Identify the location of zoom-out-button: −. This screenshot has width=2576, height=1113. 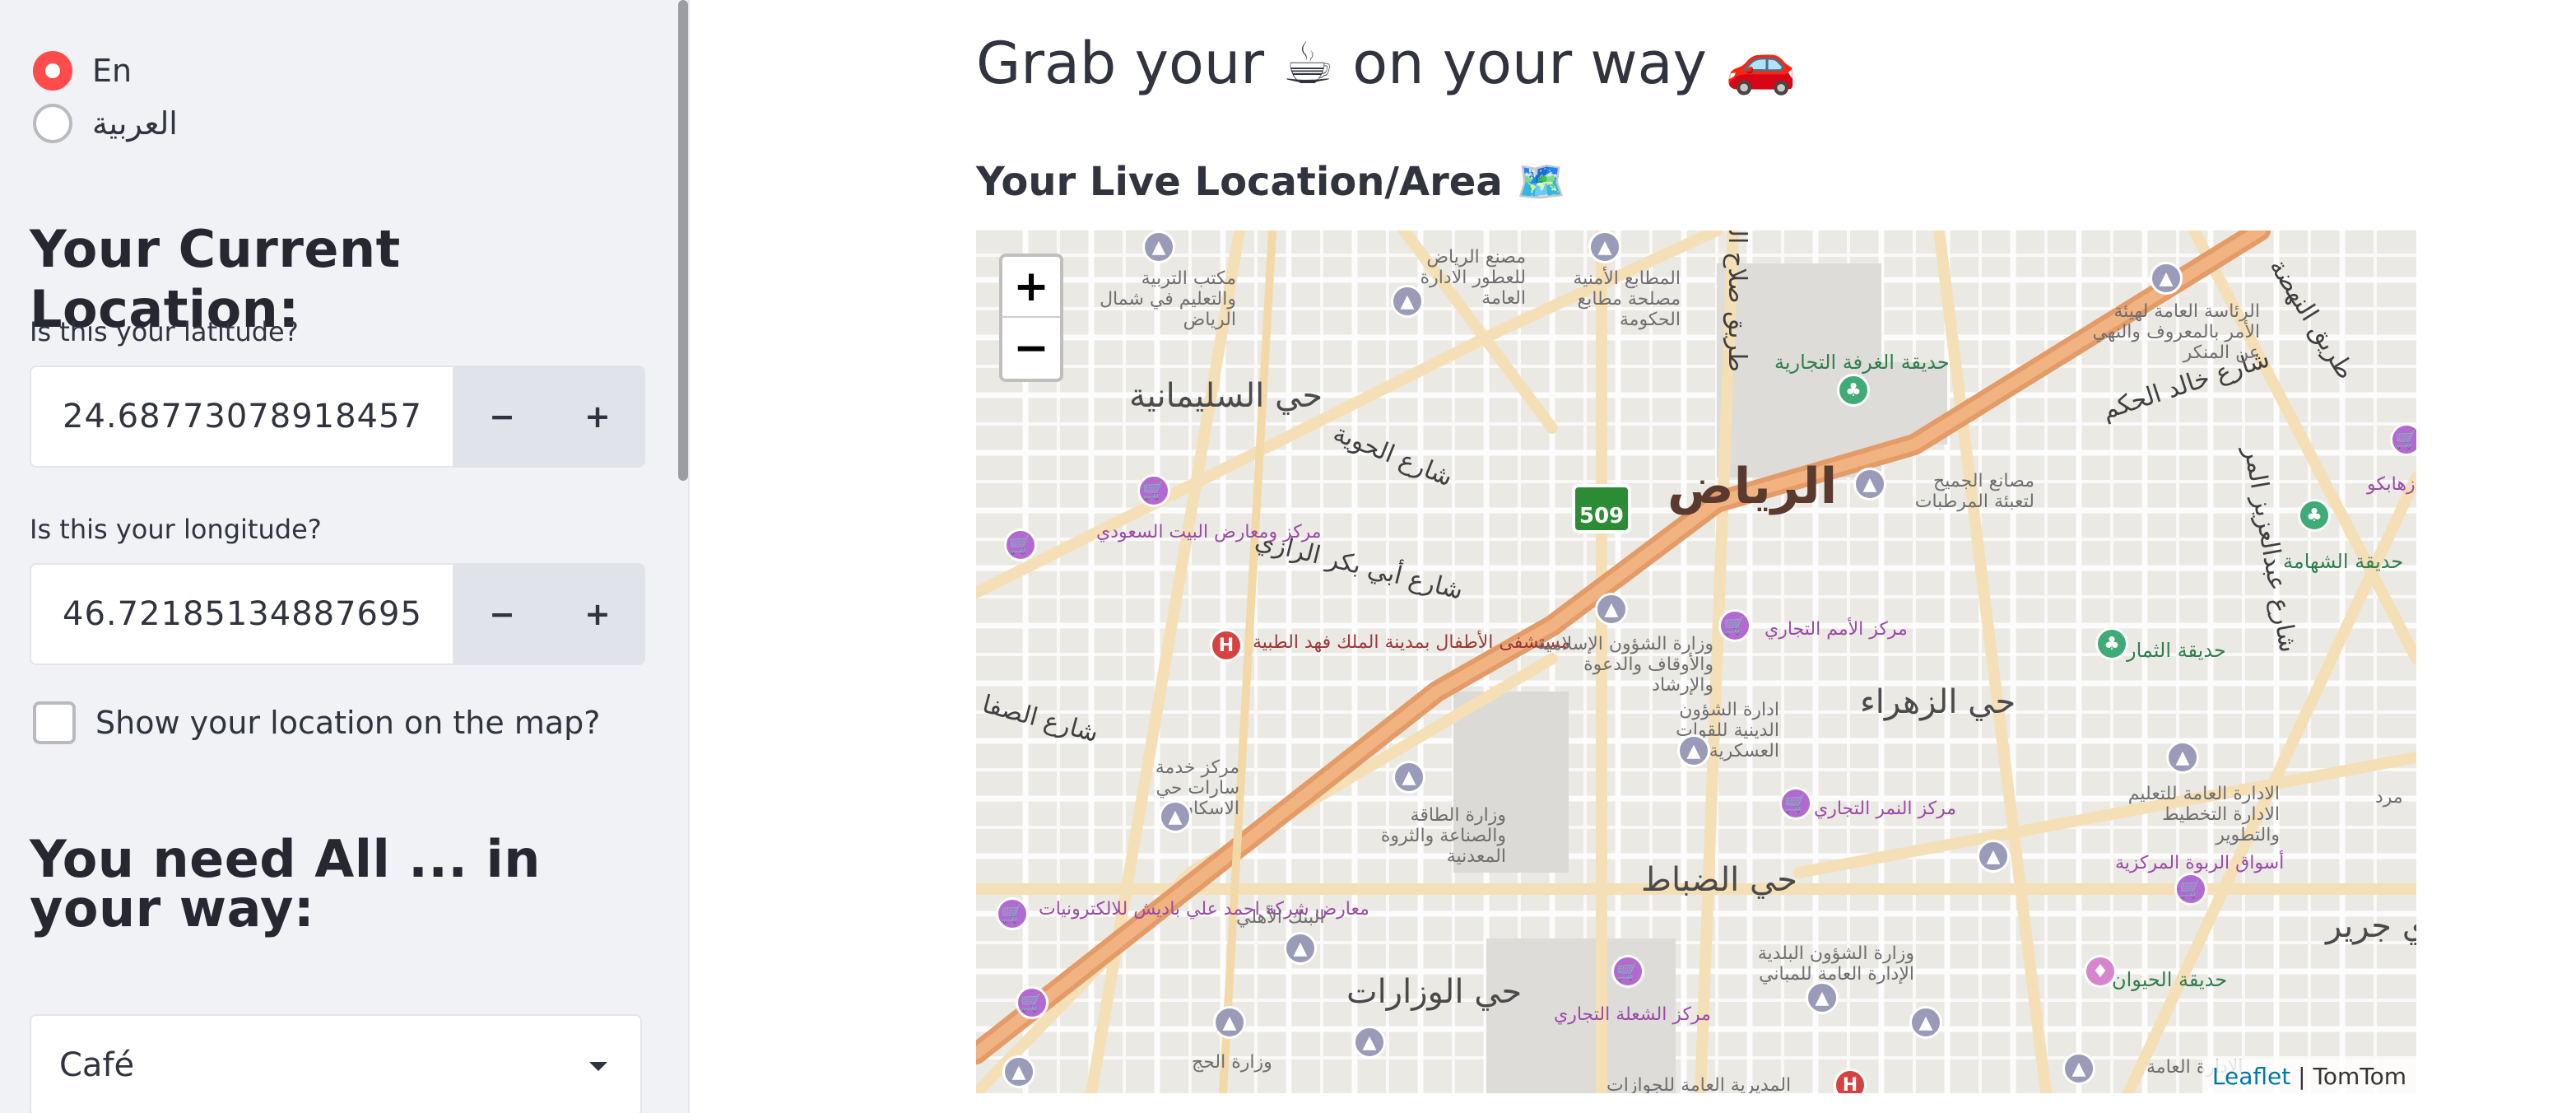
(1031, 349).